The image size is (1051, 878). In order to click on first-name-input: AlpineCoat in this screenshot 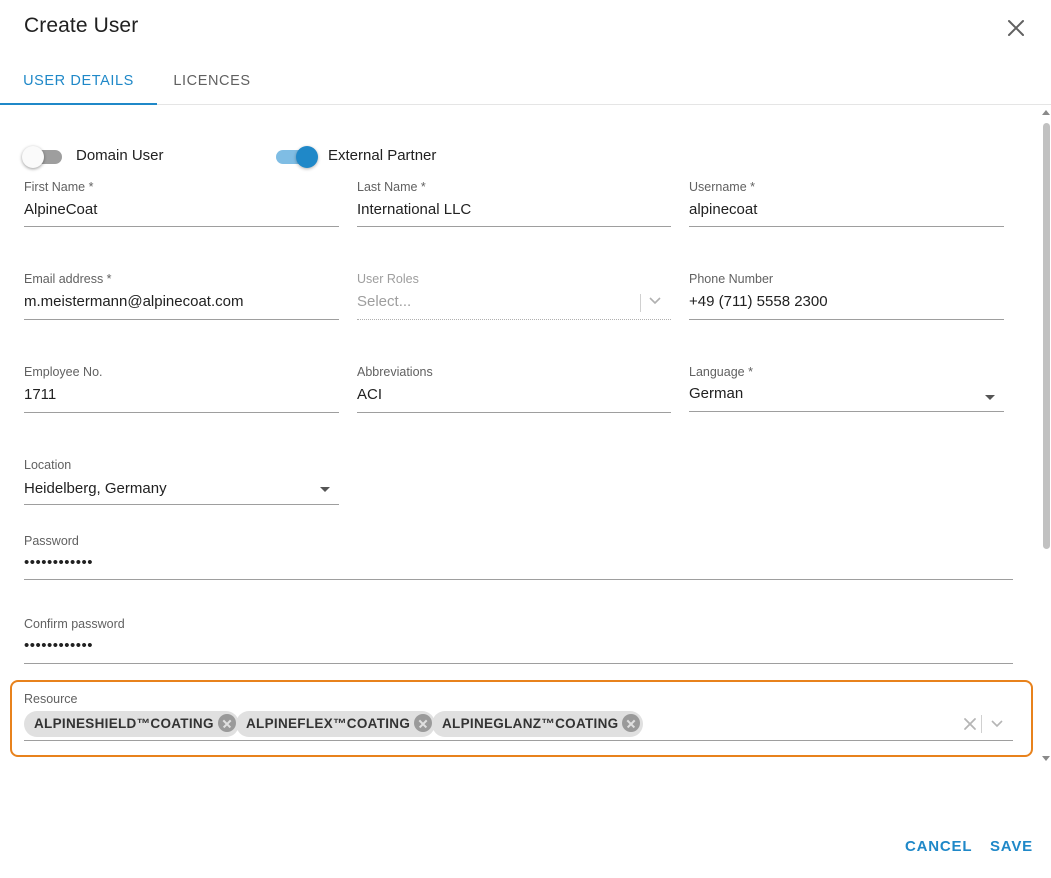, I will do `click(60, 209)`.